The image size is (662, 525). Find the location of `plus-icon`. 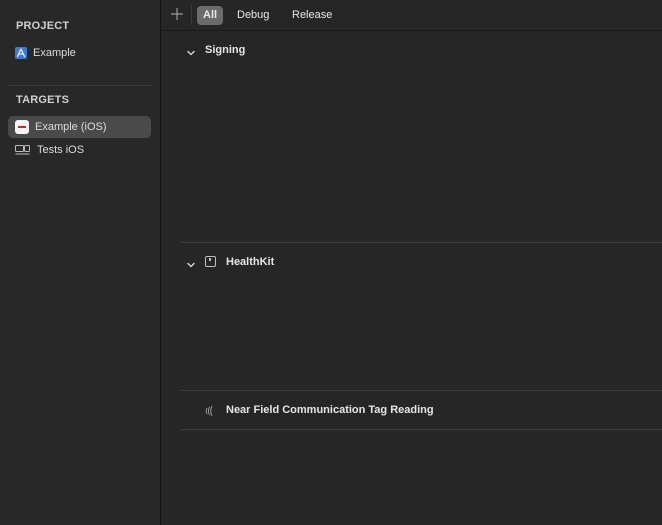

plus-icon is located at coordinates (177, 14).